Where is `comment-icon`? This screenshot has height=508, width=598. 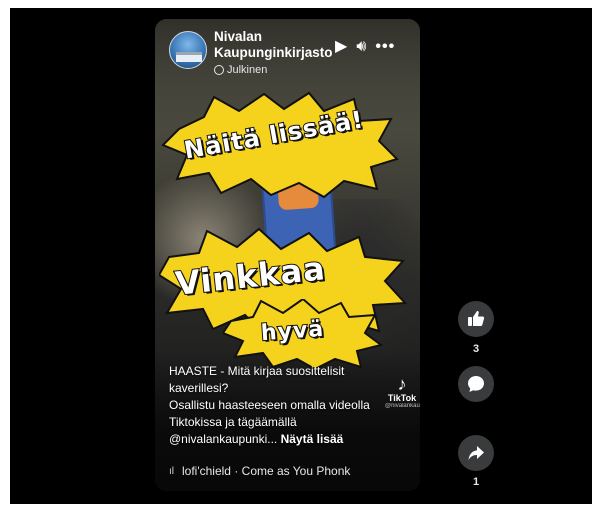 comment-icon is located at coordinates (476, 384).